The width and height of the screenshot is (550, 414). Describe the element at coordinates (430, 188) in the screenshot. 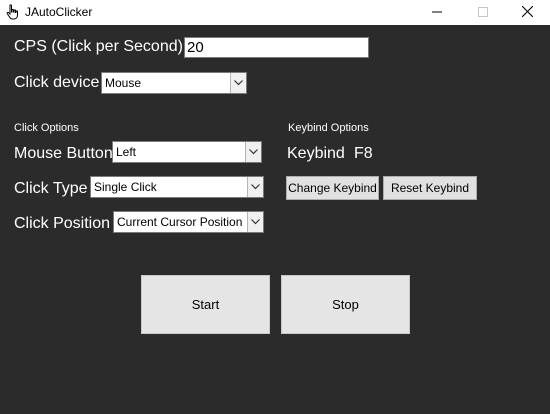

I see `reset-keybind-button: Reset Keybind` at that location.